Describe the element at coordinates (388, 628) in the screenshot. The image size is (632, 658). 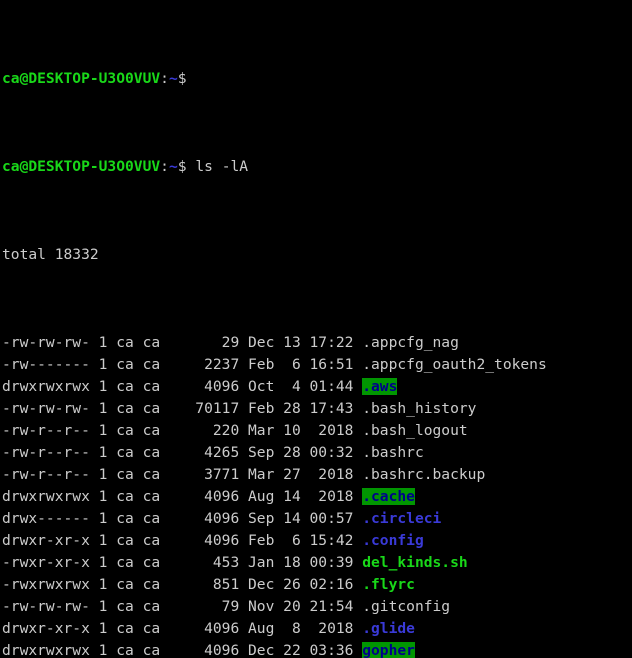
I see `file-name: .glide` at that location.